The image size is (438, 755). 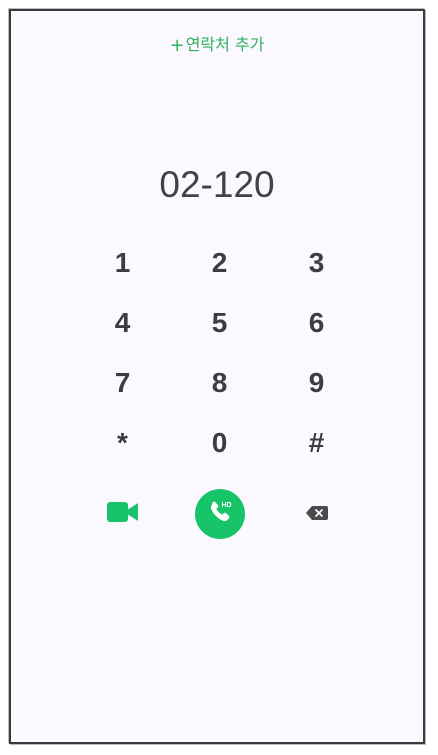 I want to click on plus-icon: +, so click(x=177, y=45).